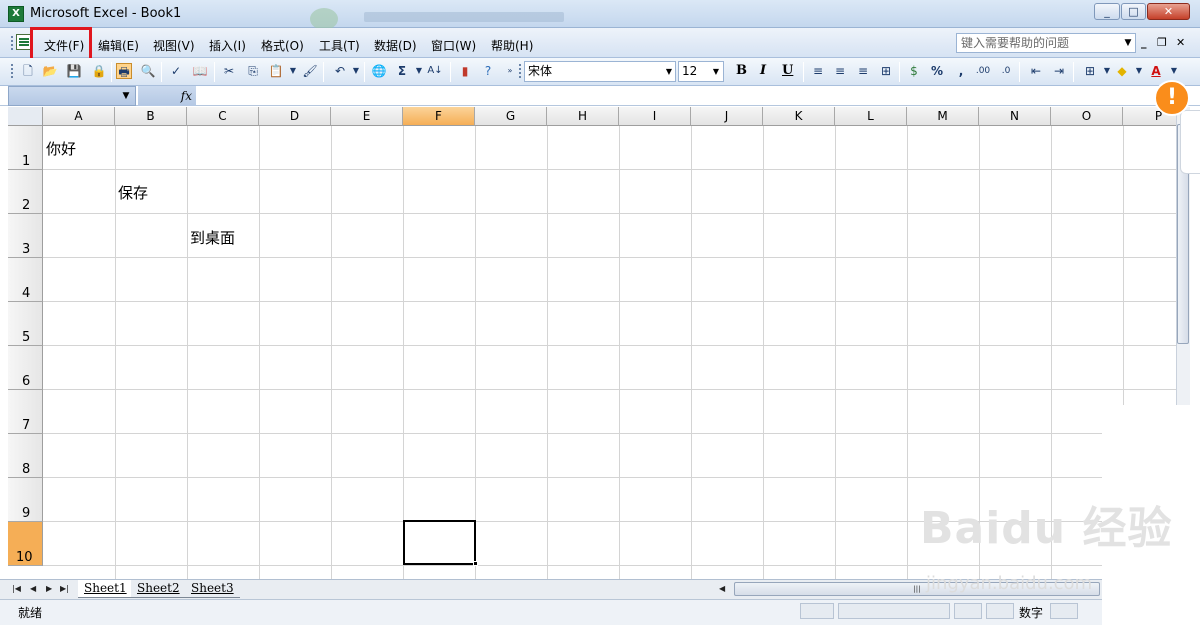 The image size is (1200, 625). I want to click on toolbar-options-icon: », so click(510, 71).